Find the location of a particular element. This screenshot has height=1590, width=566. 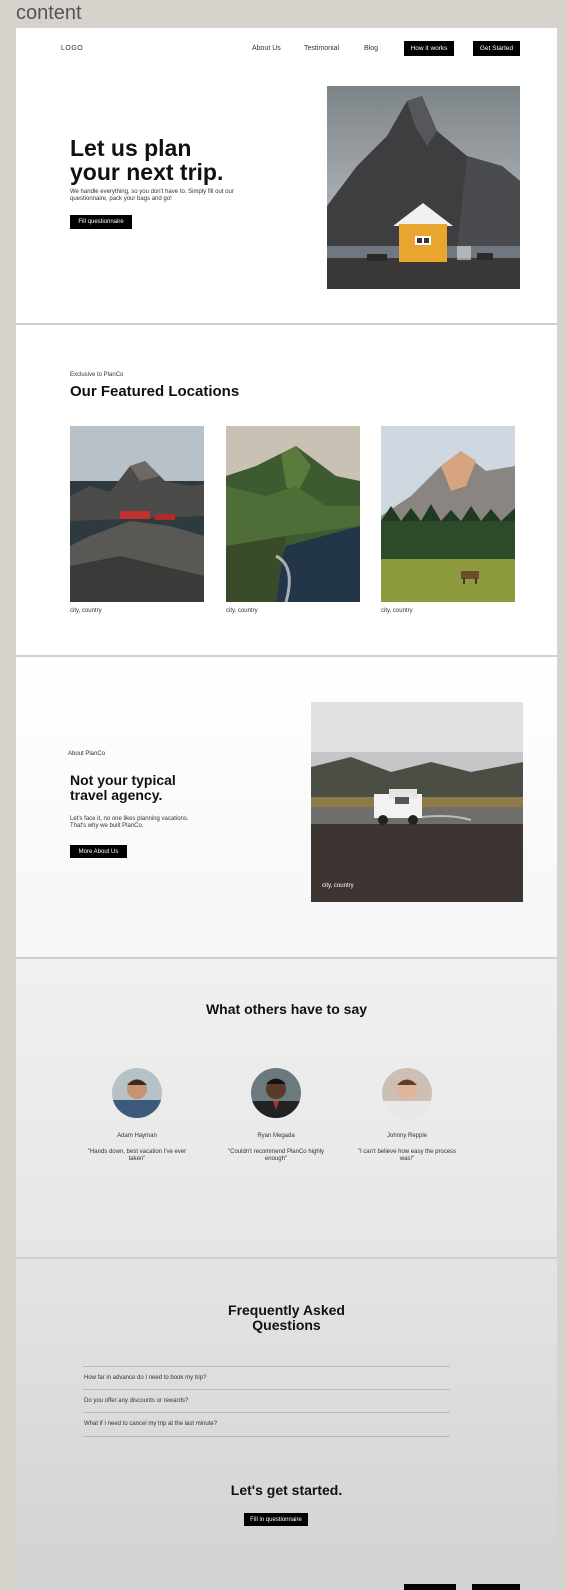

nav-link-about: About Us is located at coordinates (266, 48).